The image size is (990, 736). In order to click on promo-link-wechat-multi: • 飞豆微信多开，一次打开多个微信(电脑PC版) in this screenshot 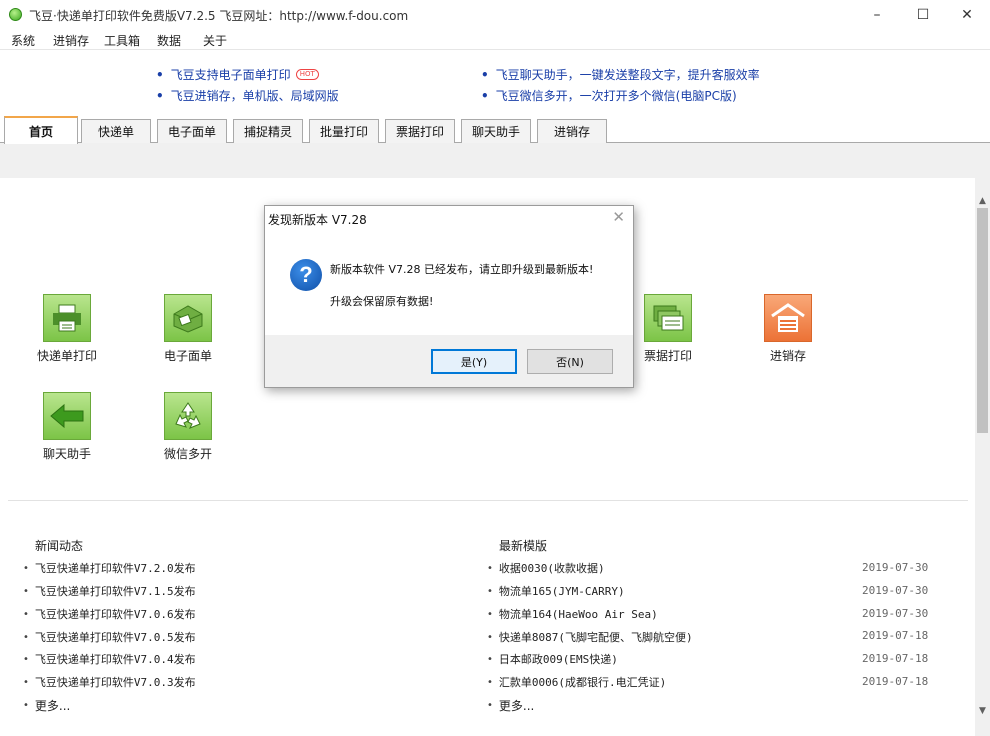, I will do `click(609, 95)`.